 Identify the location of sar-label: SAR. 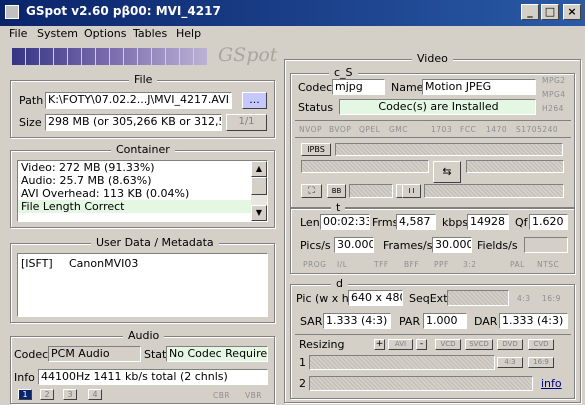
(311, 321).